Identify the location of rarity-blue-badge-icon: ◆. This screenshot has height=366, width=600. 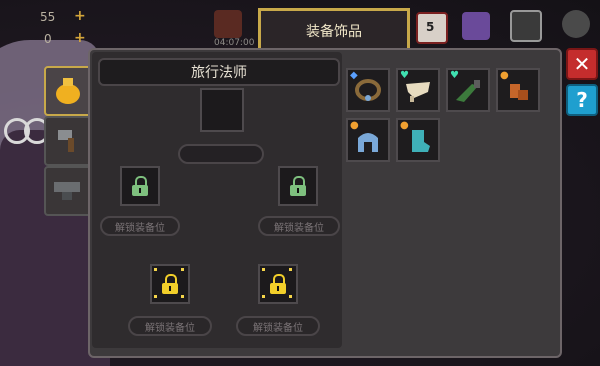
(354, 75).